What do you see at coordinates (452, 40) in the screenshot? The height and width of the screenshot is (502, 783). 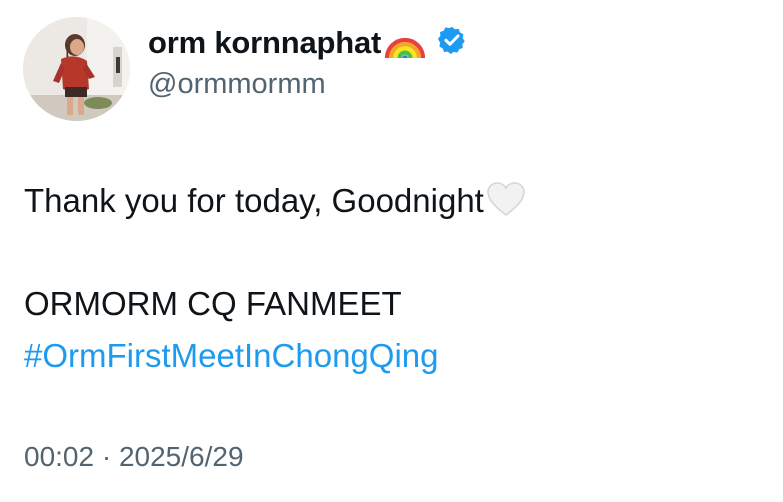 I see `verified-badge-icon` at bounding box center [452, 40].